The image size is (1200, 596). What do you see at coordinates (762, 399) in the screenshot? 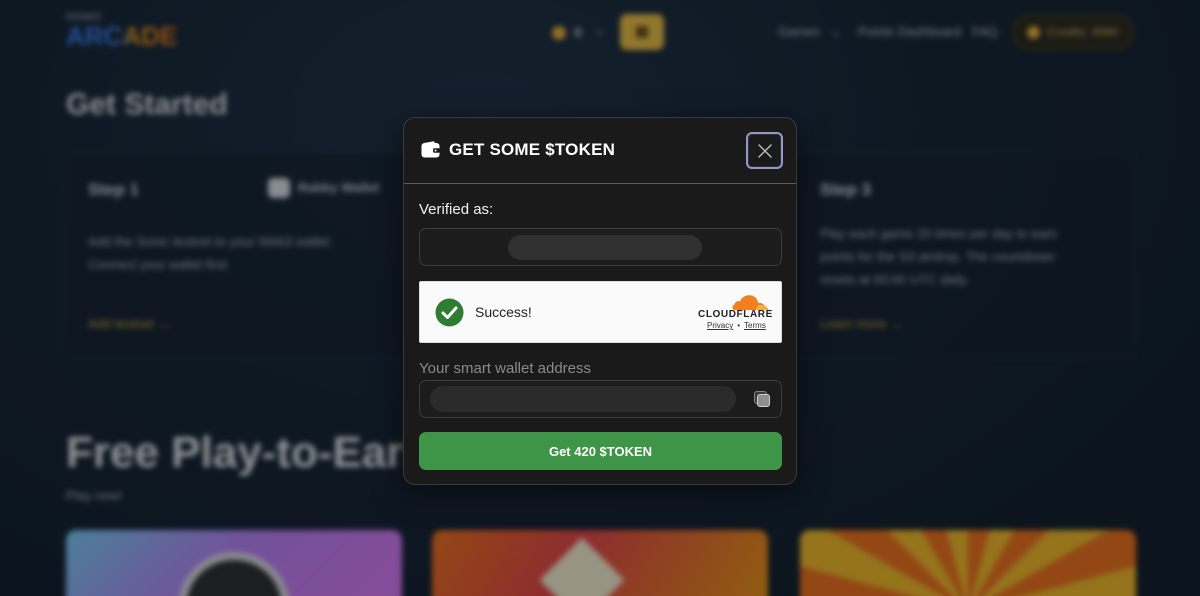
I see `copy-icon` at bounding box center [762, 399].